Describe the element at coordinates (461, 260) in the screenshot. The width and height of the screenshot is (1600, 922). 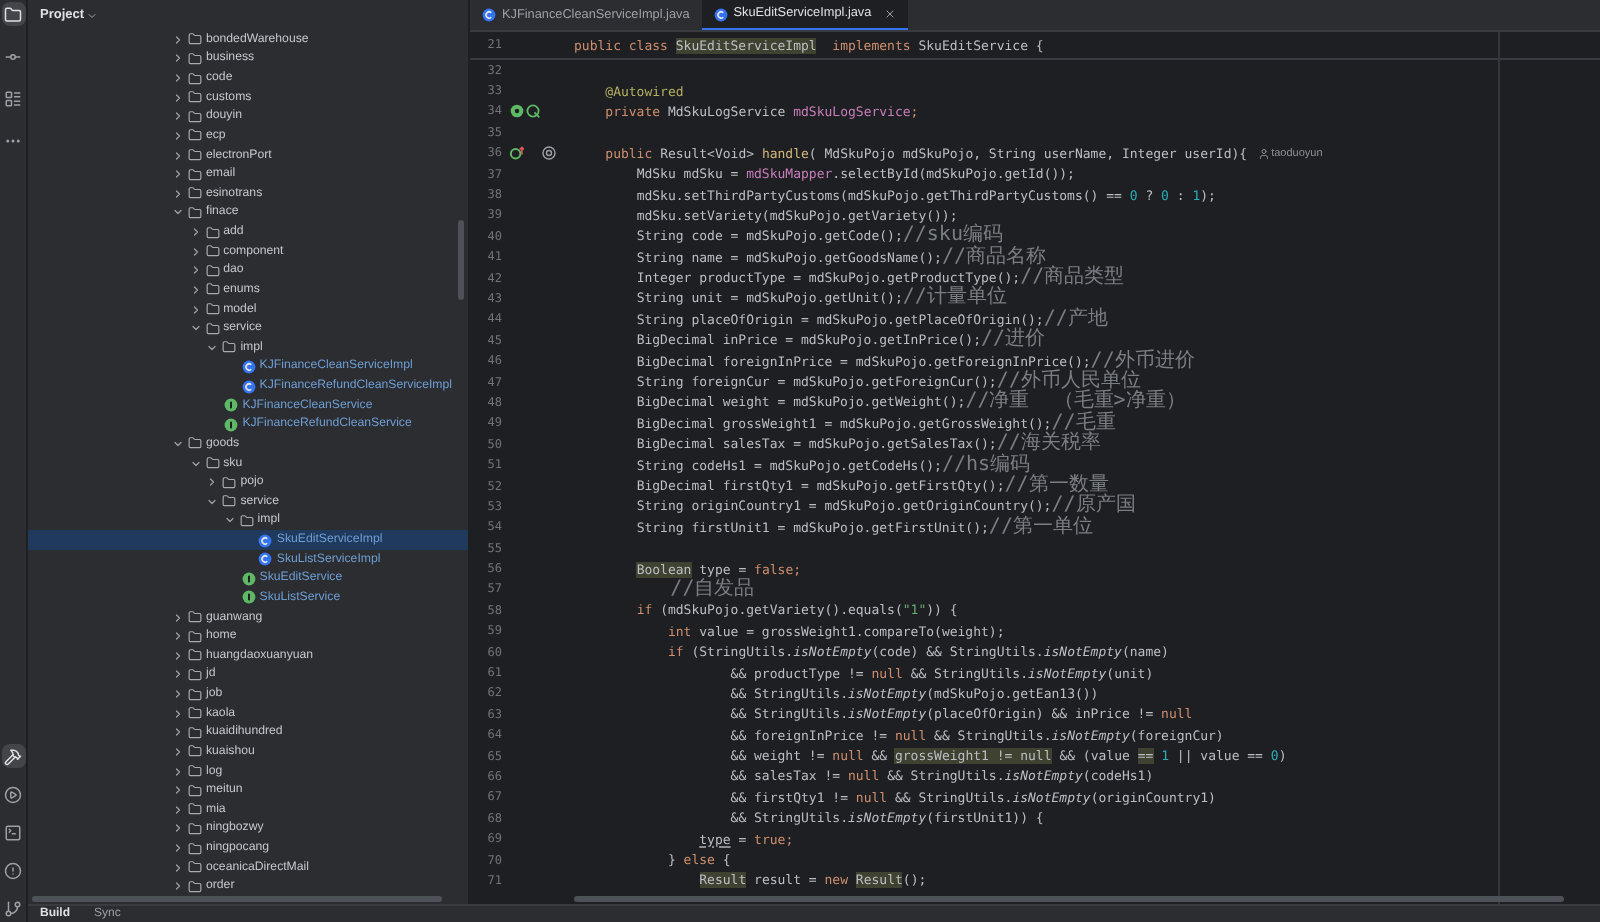
I see `scrollbar` at that location.